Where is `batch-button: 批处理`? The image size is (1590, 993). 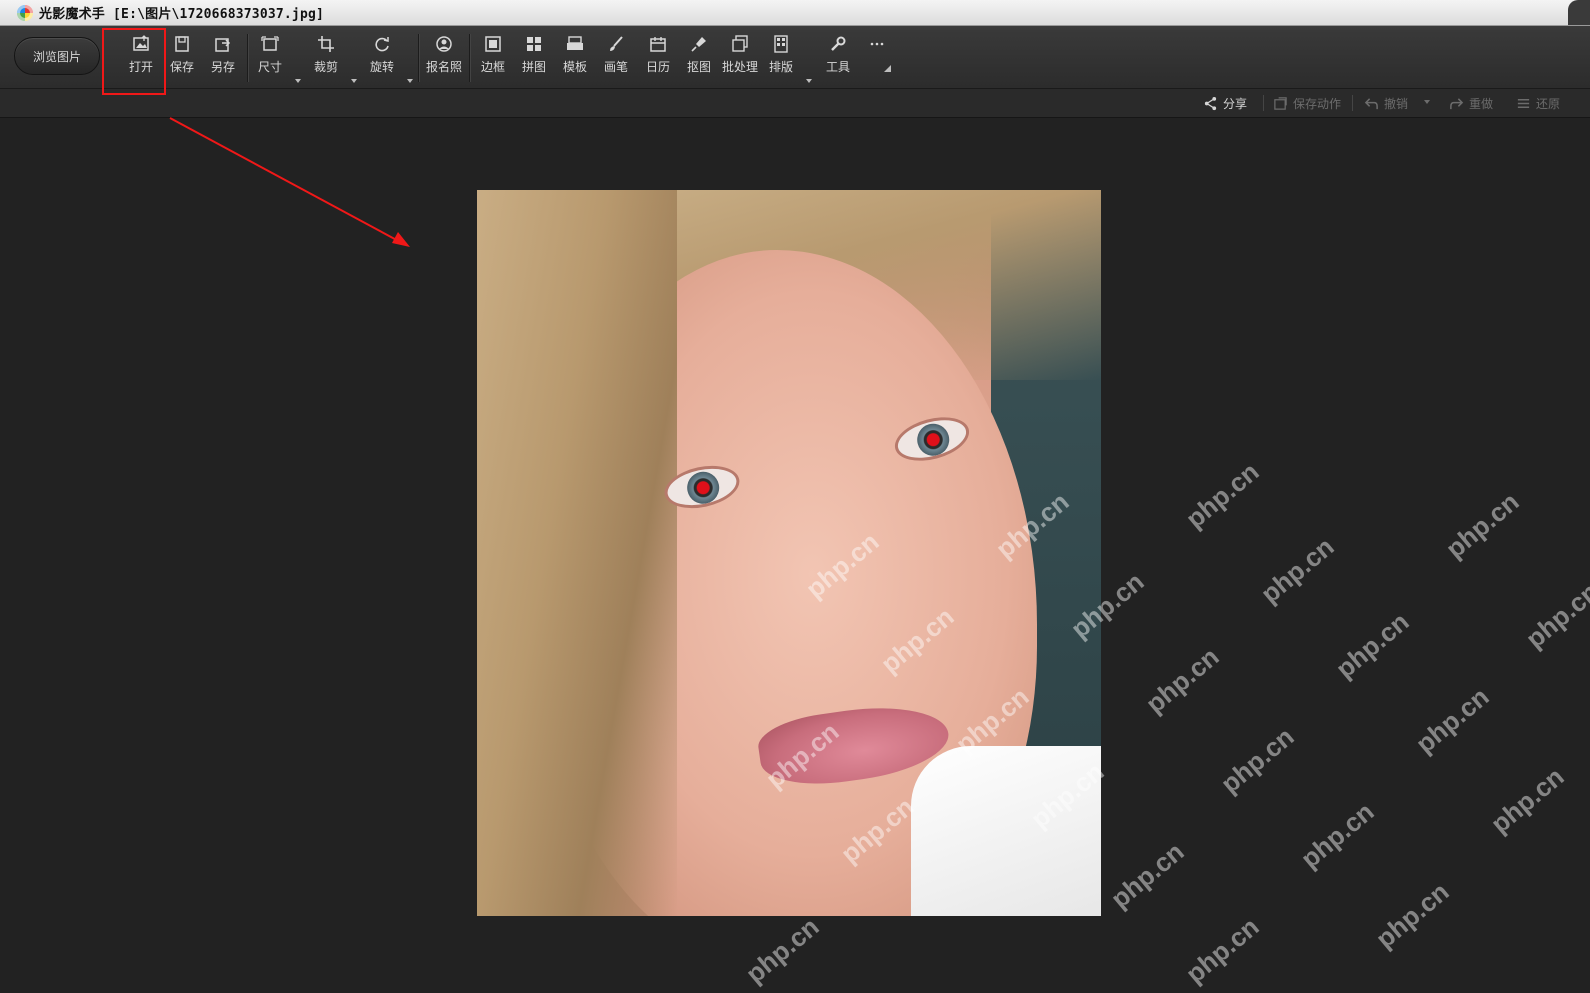 batch-button: 批处理 is located at coordinates (740, 57).